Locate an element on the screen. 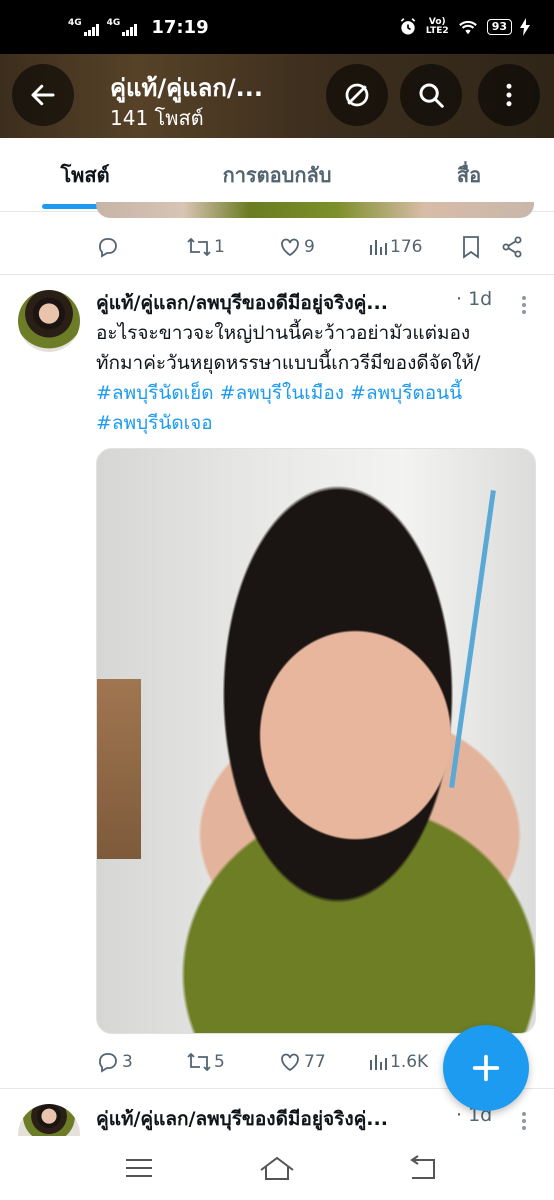 This screenshot has height=1200, width=554. volte-indicator: Vo) LTE2 is located at coordinates (437, 27).